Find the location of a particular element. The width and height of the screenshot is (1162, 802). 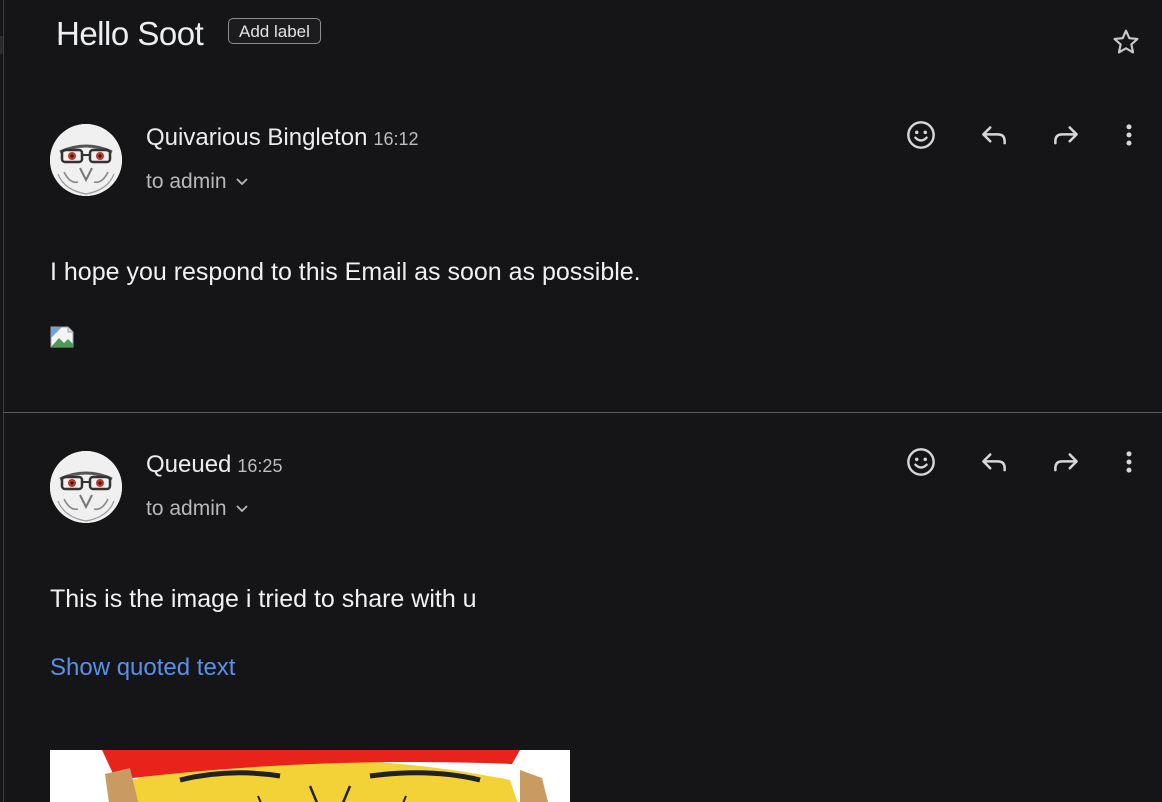

sender-name: Quivarious Bingleton is located at coordinates (256, 137).